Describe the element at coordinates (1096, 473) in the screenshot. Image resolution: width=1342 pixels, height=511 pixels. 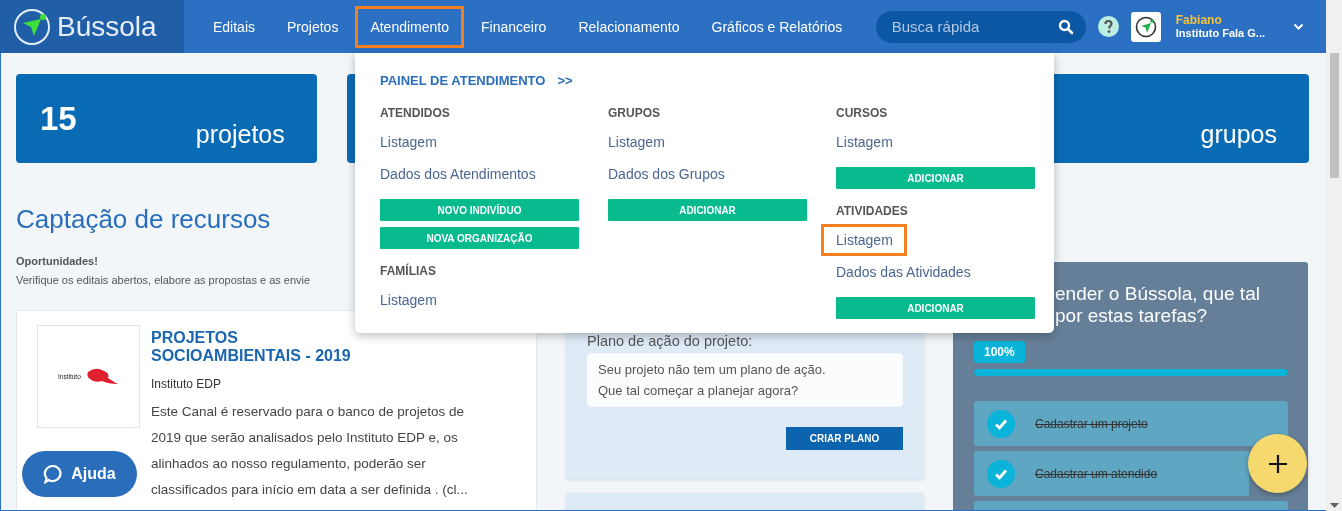
I see `task-label: Cadastrar um atendido` at that location.